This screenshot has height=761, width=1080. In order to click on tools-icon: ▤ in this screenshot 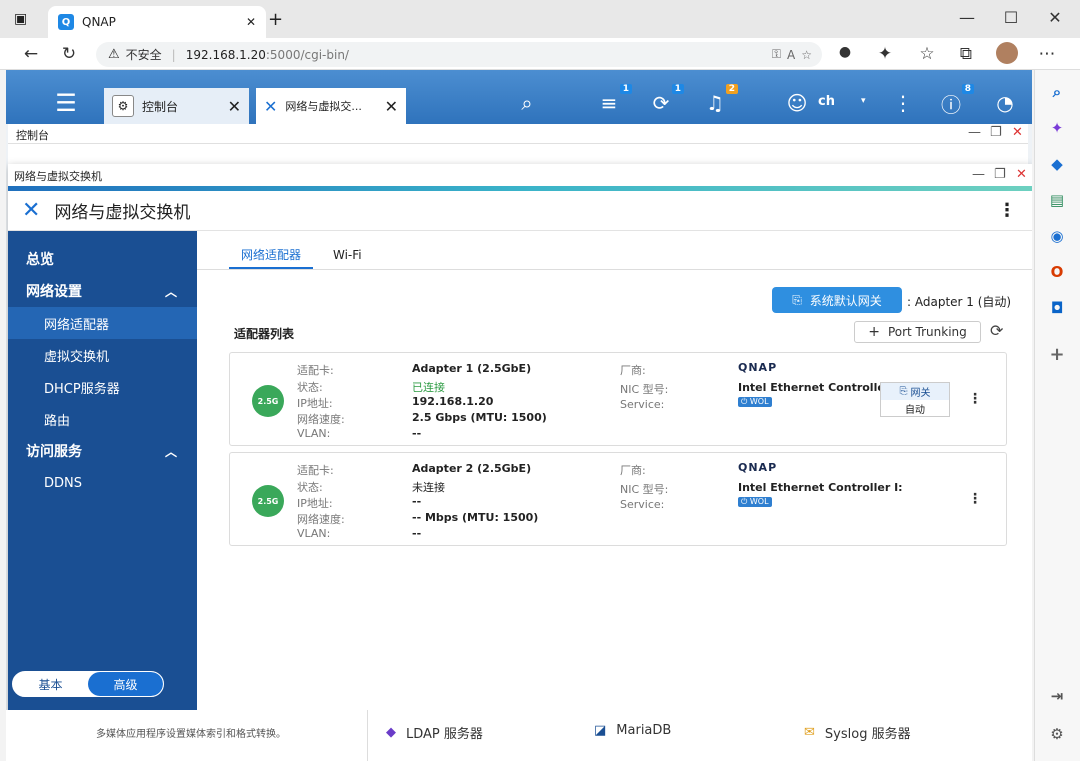, I will do `click(1057, 200)`.